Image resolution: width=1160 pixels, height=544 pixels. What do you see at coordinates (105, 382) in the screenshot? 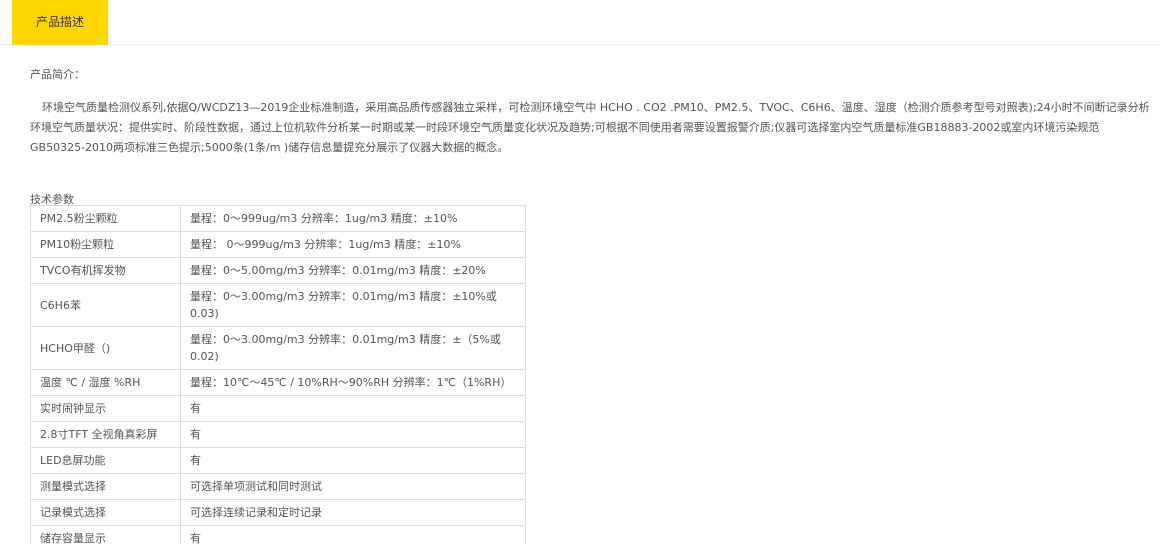
I see `spec-name: 温度 ℃ / 湿度 %RH` at bounding box center [105, 382].